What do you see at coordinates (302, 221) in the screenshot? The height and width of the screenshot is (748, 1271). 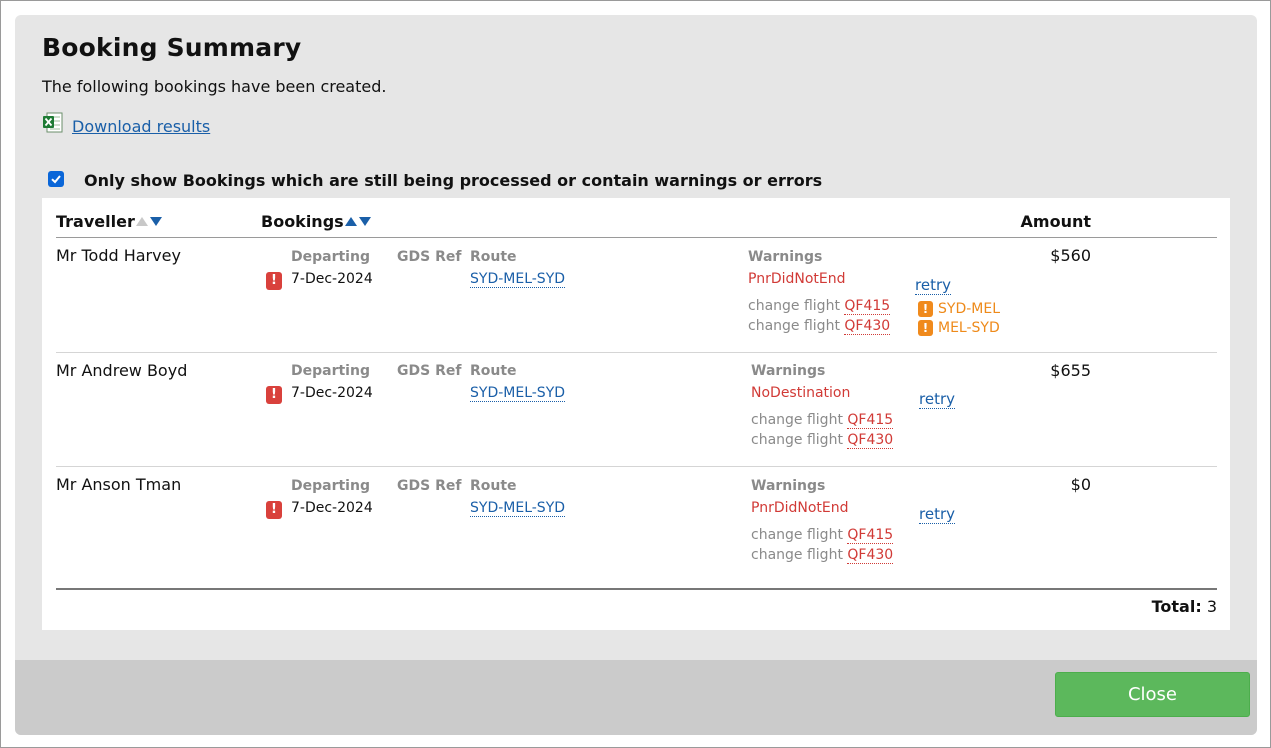 I see `header-bookings-label: Bookings` at bounding box center [302, 221].